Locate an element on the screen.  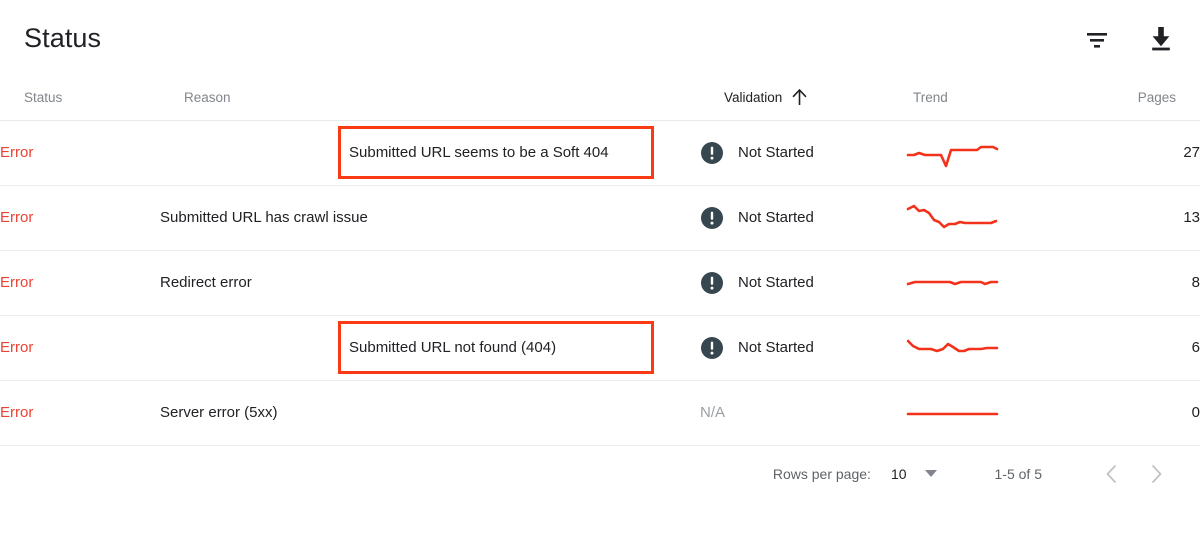
reason-highlight-box: Submitted URL seems to be a Soft 404 is located at coordinates (496, 152).